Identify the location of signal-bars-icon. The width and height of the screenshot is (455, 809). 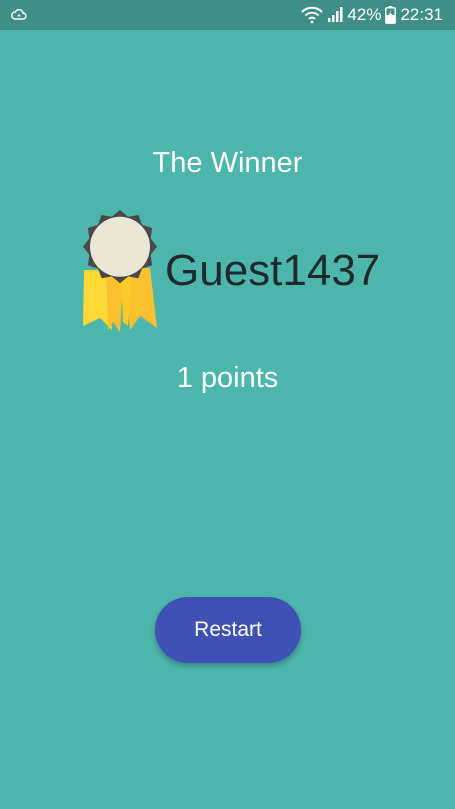
(335, 15).